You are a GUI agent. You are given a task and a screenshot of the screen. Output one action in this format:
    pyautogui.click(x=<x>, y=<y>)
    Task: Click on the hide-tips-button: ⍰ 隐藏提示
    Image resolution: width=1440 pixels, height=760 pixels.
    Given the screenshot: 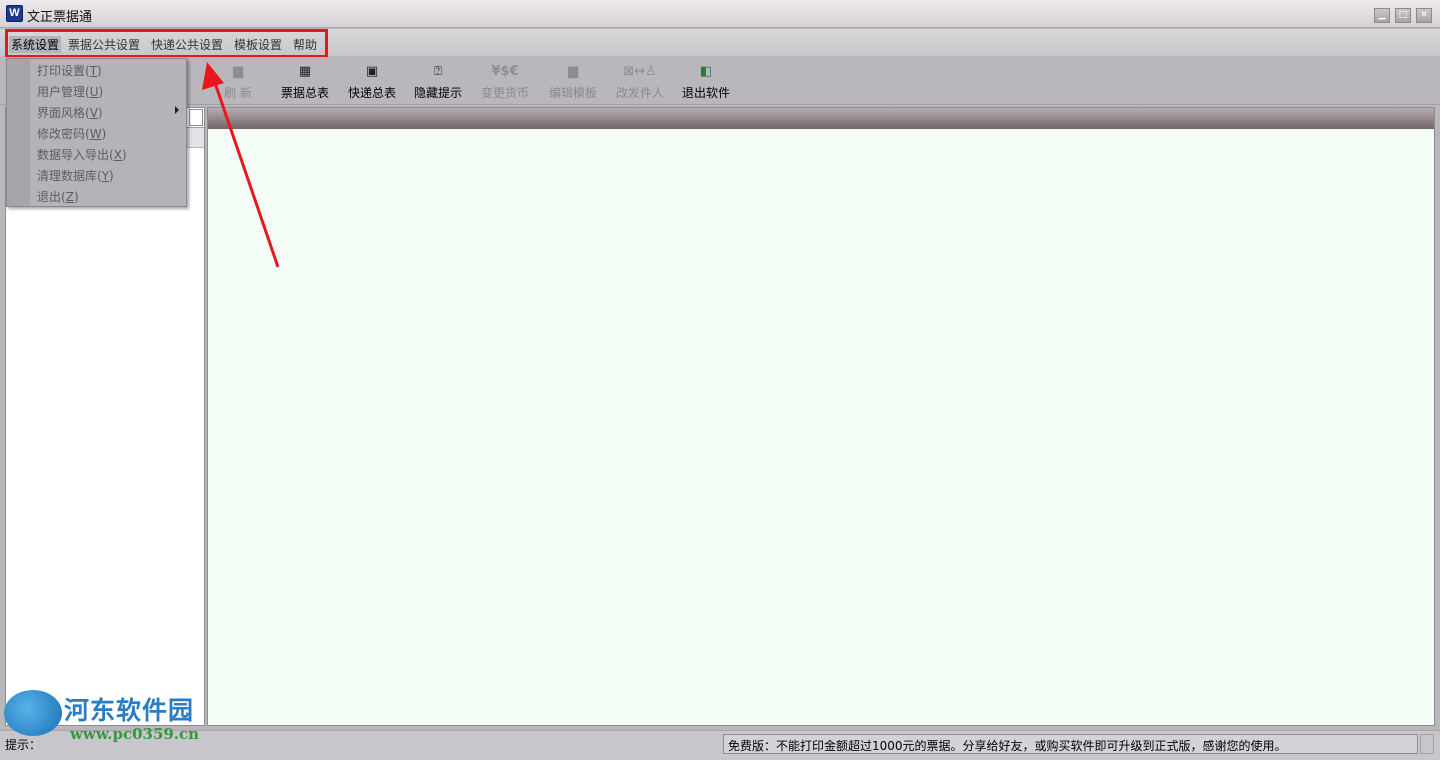 What is the action you would take?
    pyautogui.click(x=438, y=82)
    